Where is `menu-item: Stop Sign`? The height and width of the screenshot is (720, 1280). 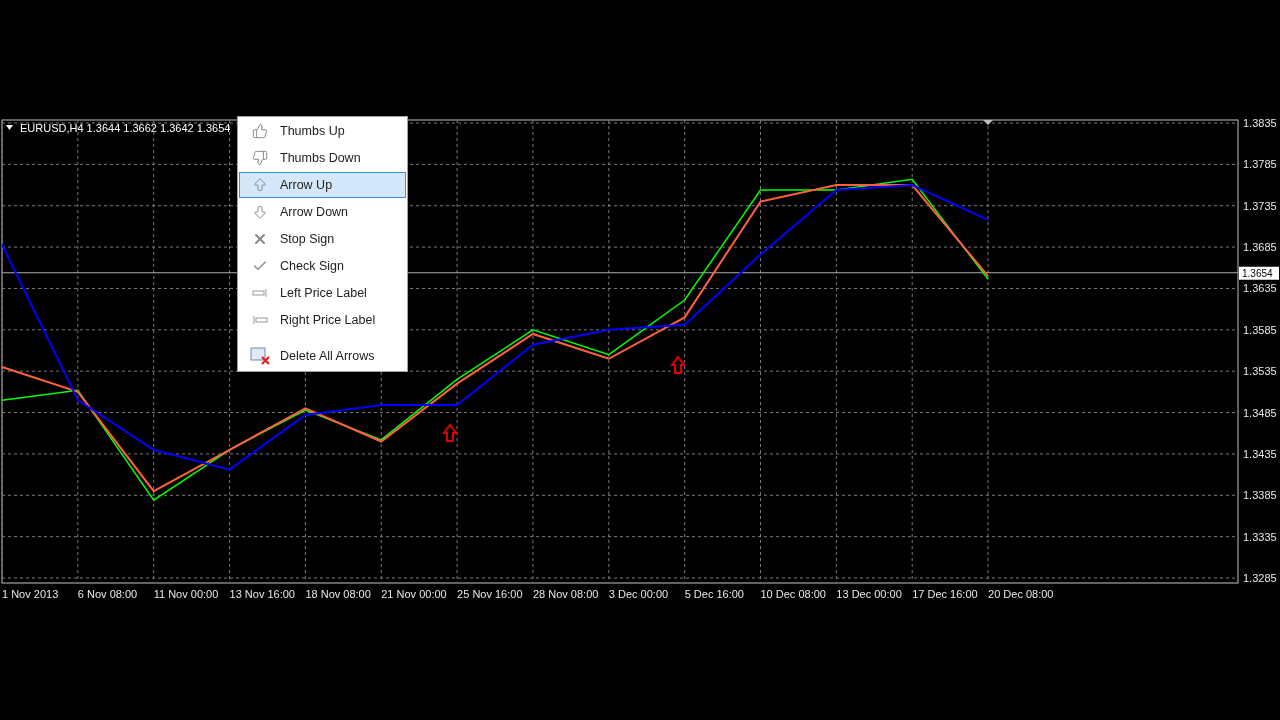
menu-item: Stop Sign is located at coordinates (322, 239).